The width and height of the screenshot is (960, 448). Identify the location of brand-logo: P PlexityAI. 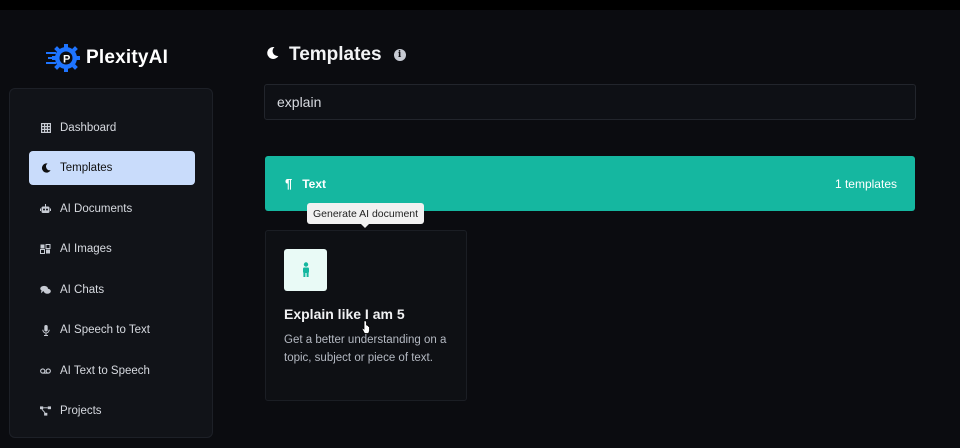
(107, 58).